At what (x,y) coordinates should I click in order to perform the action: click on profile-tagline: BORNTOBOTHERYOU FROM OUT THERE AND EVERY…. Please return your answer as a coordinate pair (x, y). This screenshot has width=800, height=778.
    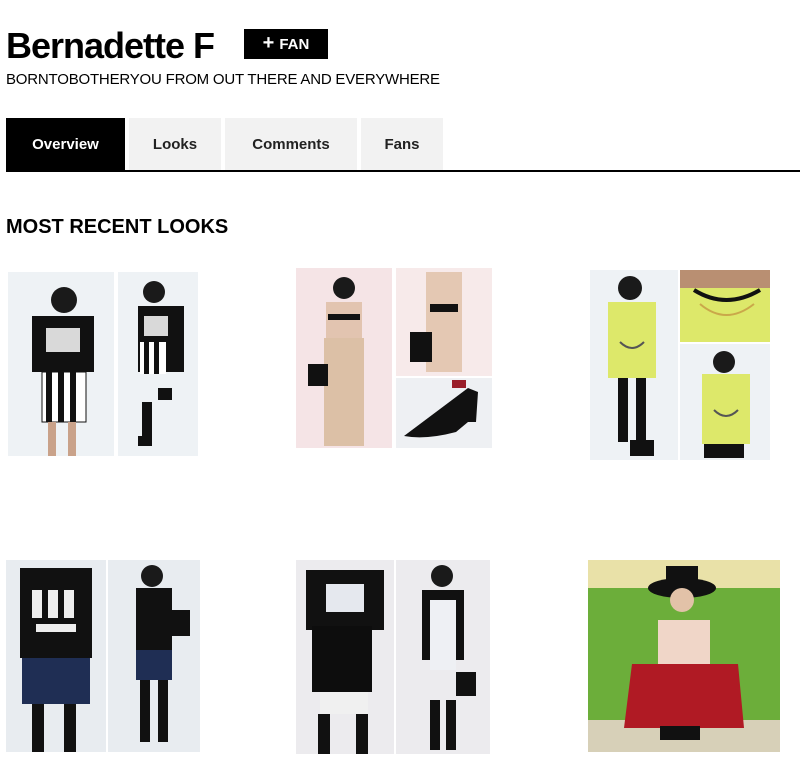
    Looking at the image, I should click on (223, 79).